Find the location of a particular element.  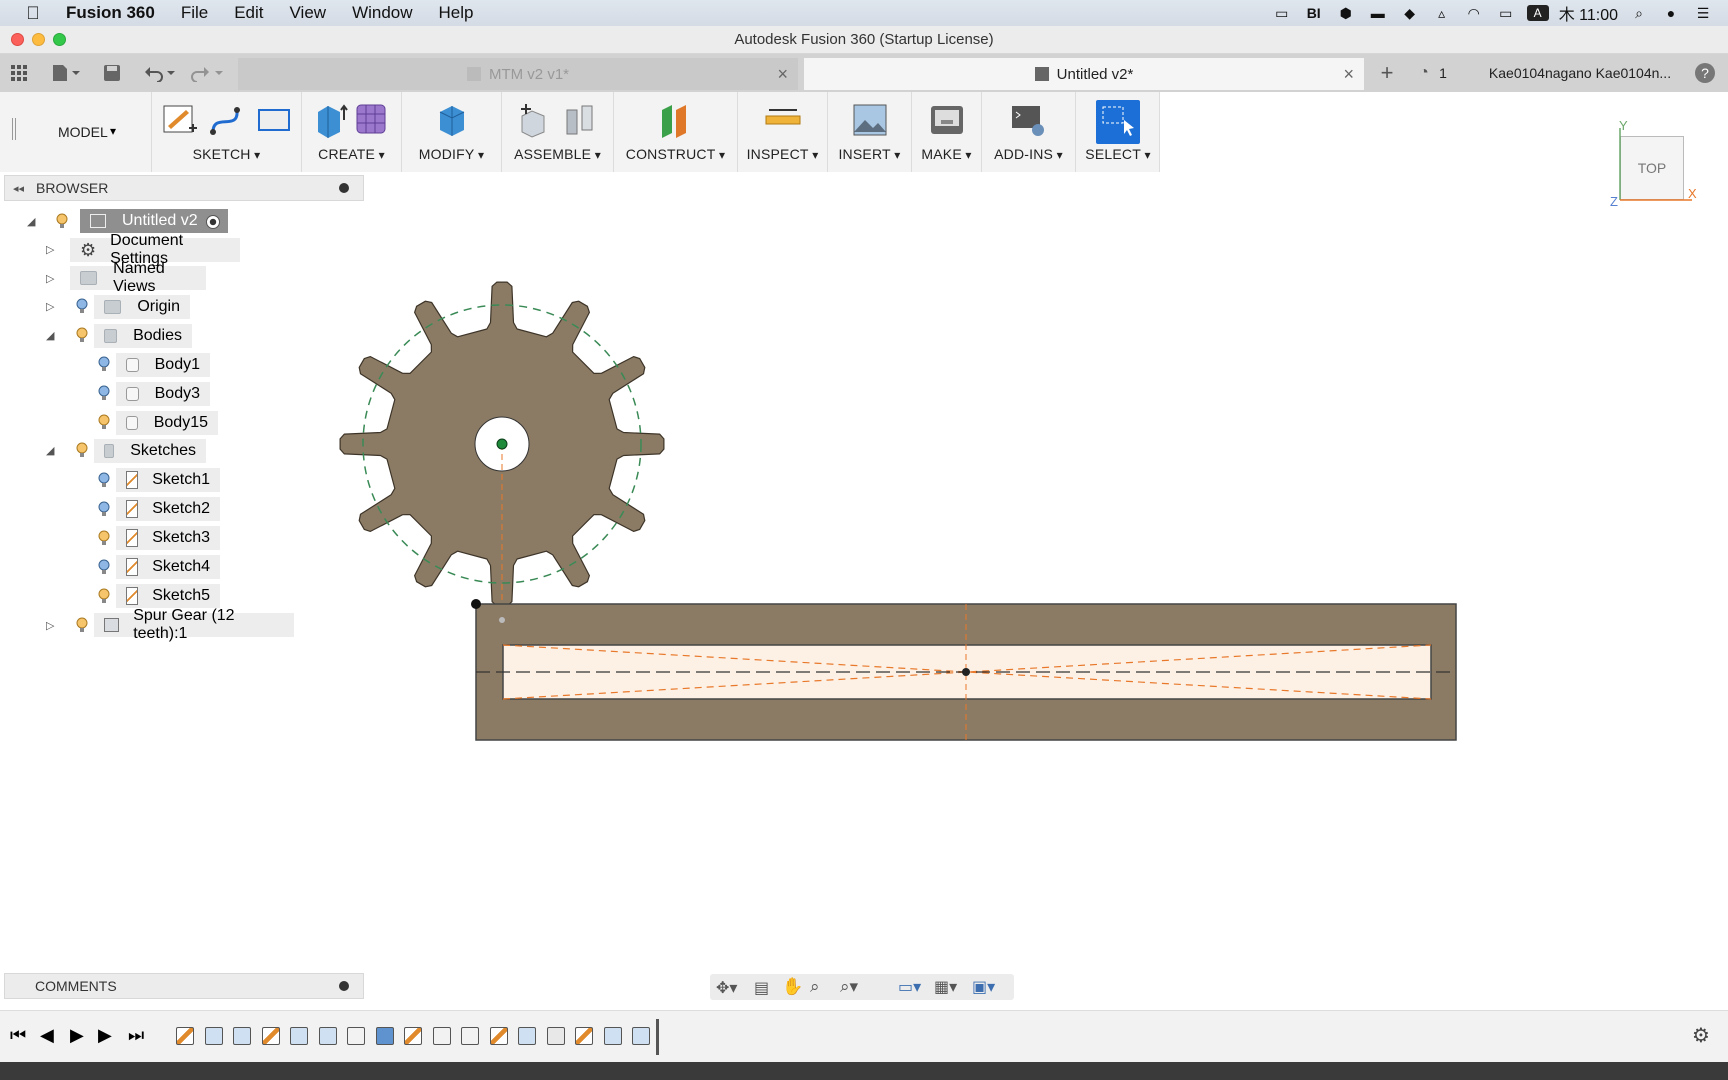

insert-group: INSERT is located at coordinates (870, 132).